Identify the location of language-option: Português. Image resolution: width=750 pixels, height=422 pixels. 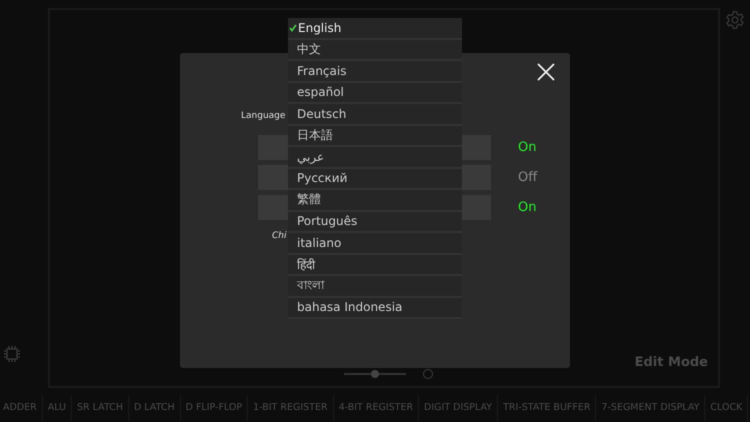
(375, 222).